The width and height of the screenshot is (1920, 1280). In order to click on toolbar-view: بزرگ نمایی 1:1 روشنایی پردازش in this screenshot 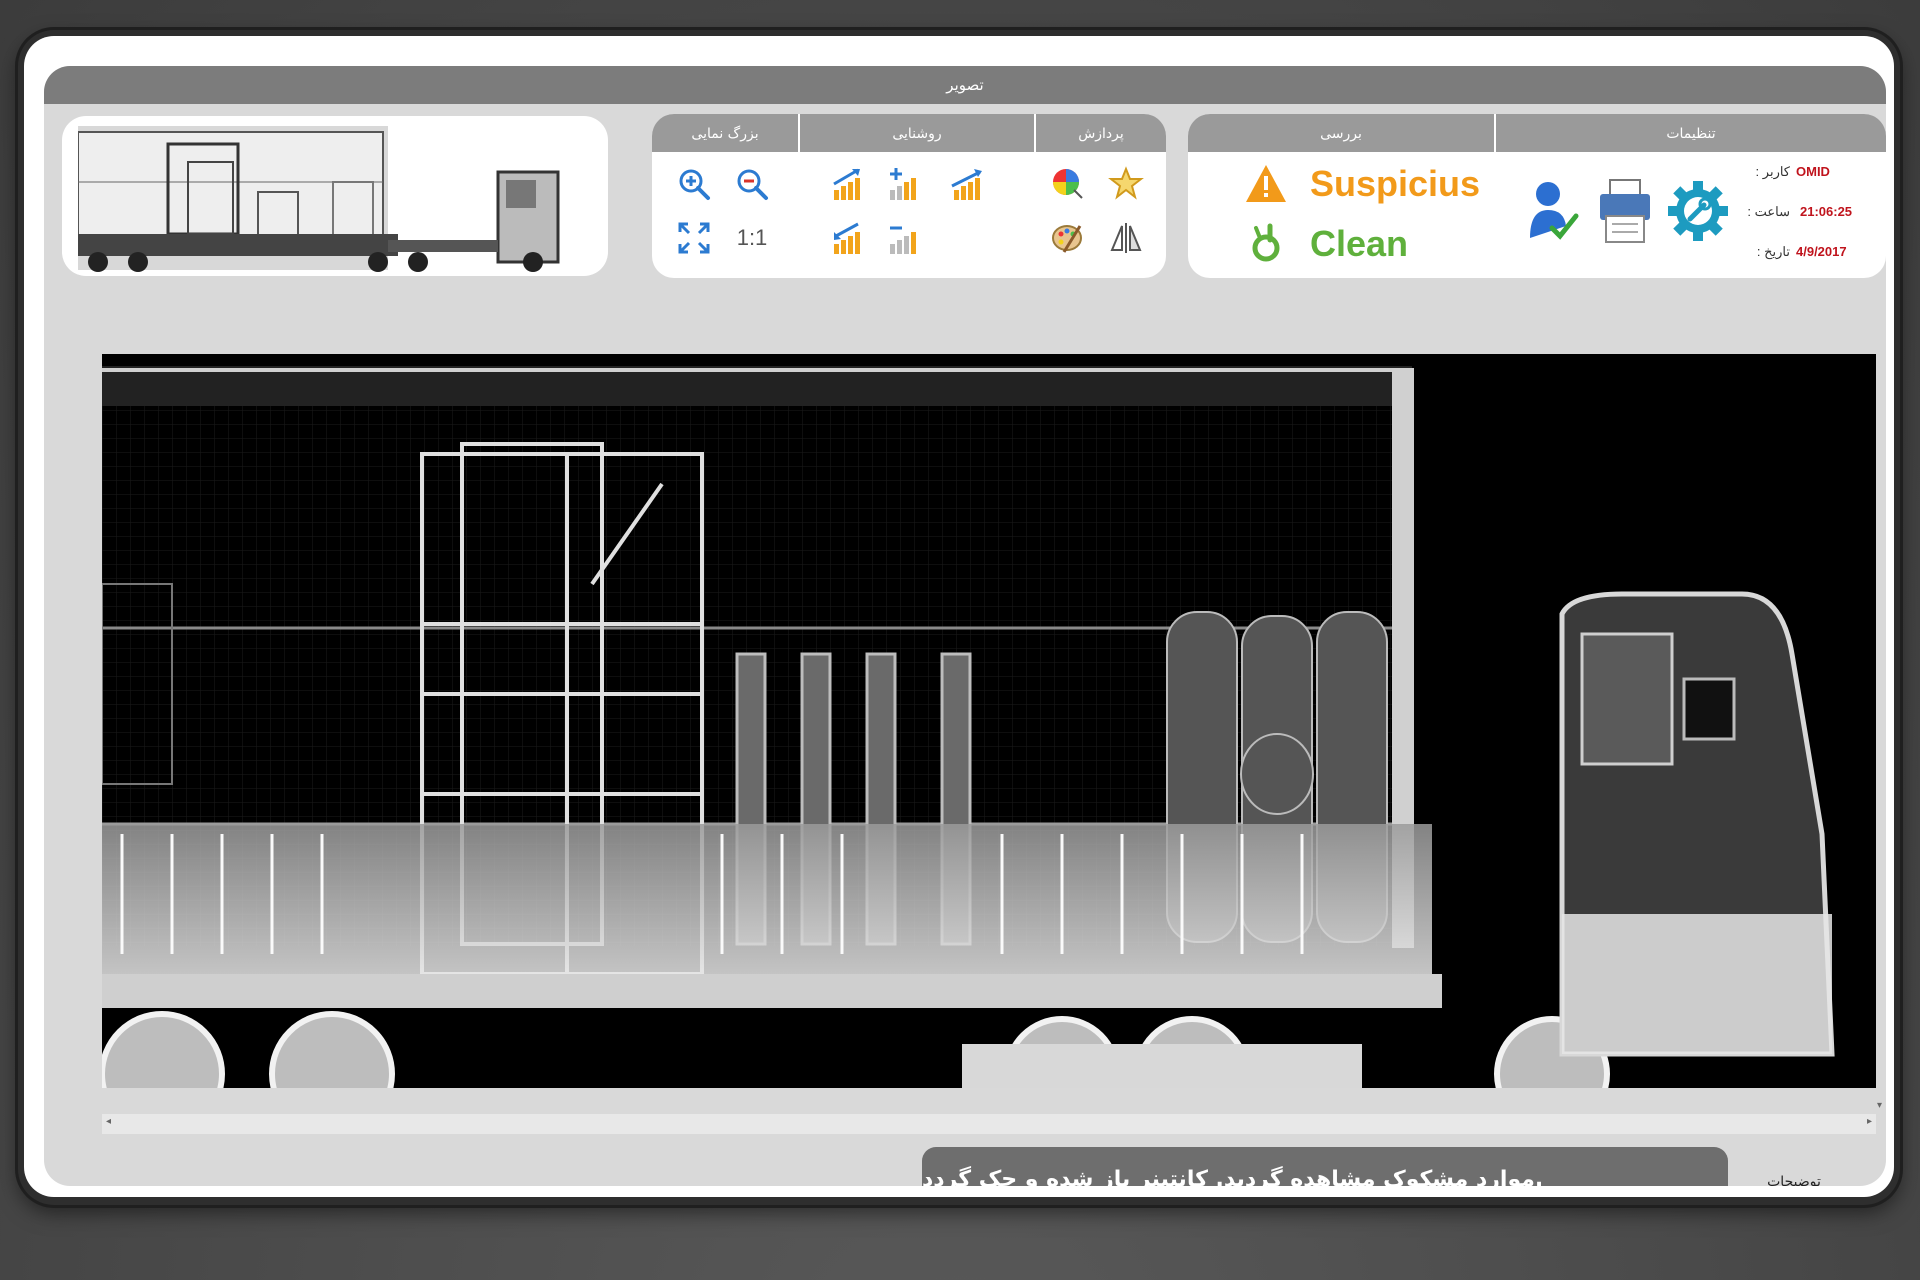, I will do `click(909, 196)`.